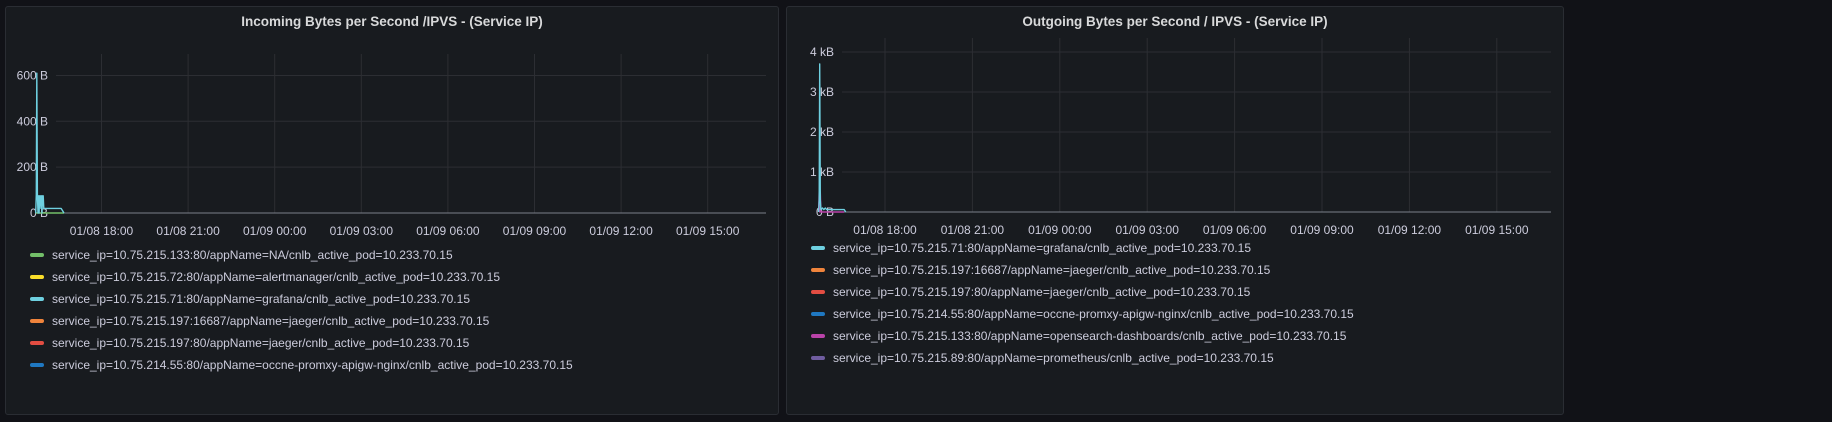  What do you see at coordinates (32, 75) in the screenshot?
I see `y-tick-label: 600 B` at bounding box center [32, 75].